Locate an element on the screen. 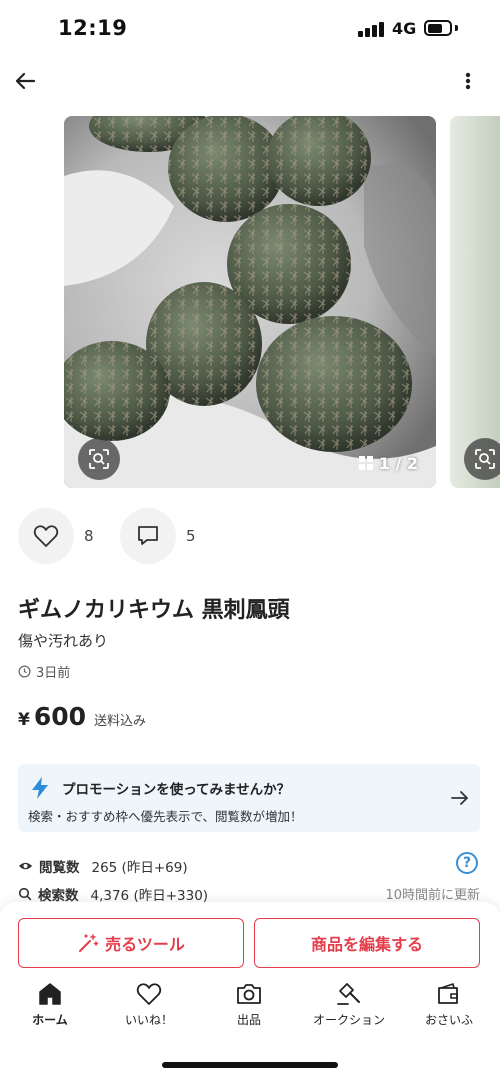 Image resolution: width=500 pixels, height=1080 pixels. price-currency: ¥ is located at coordinates (24, 720).